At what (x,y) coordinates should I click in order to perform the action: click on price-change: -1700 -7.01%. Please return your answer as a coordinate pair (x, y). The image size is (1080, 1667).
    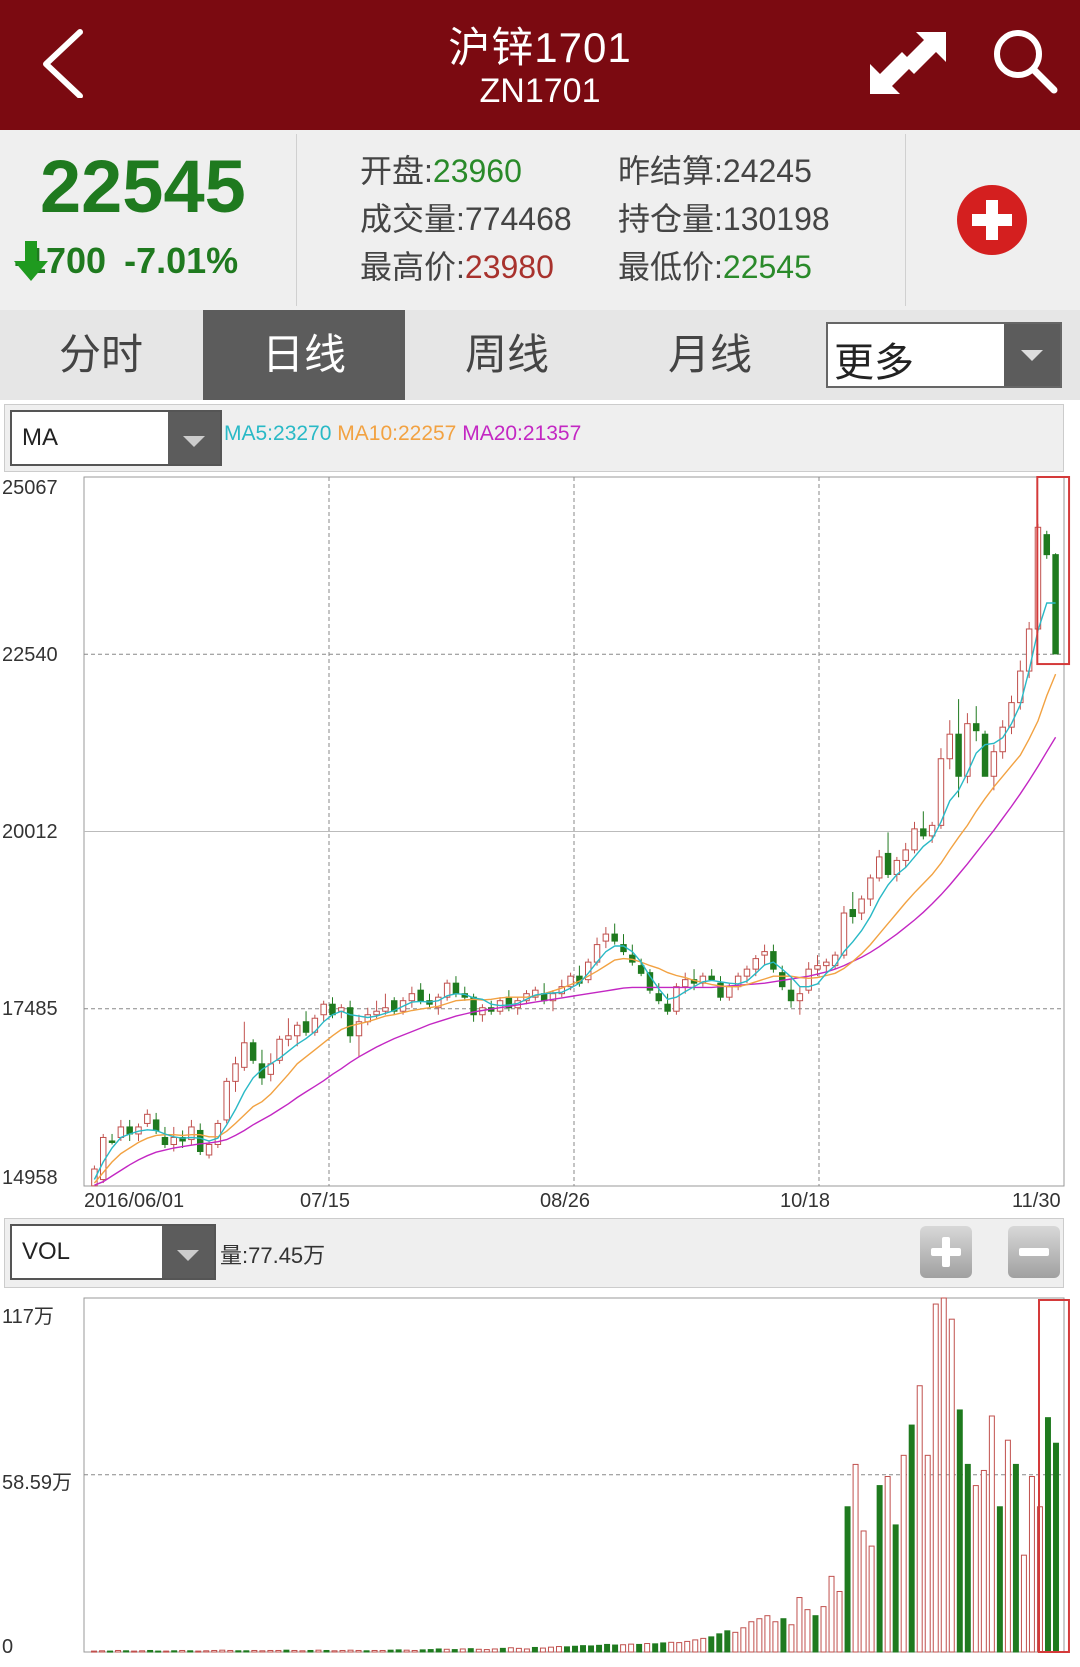
    Looking at the image, I should click on (126, 261).